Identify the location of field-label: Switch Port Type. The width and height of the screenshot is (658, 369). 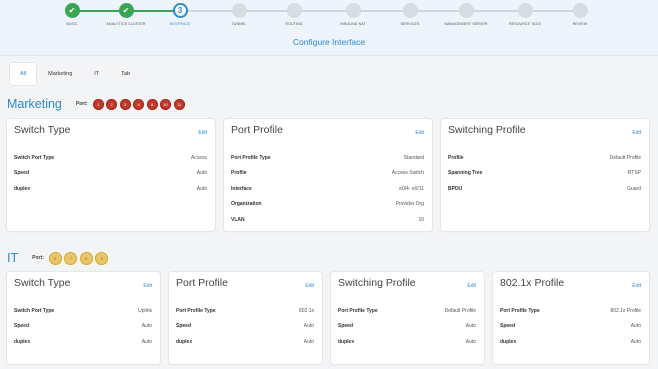
(34, 157).